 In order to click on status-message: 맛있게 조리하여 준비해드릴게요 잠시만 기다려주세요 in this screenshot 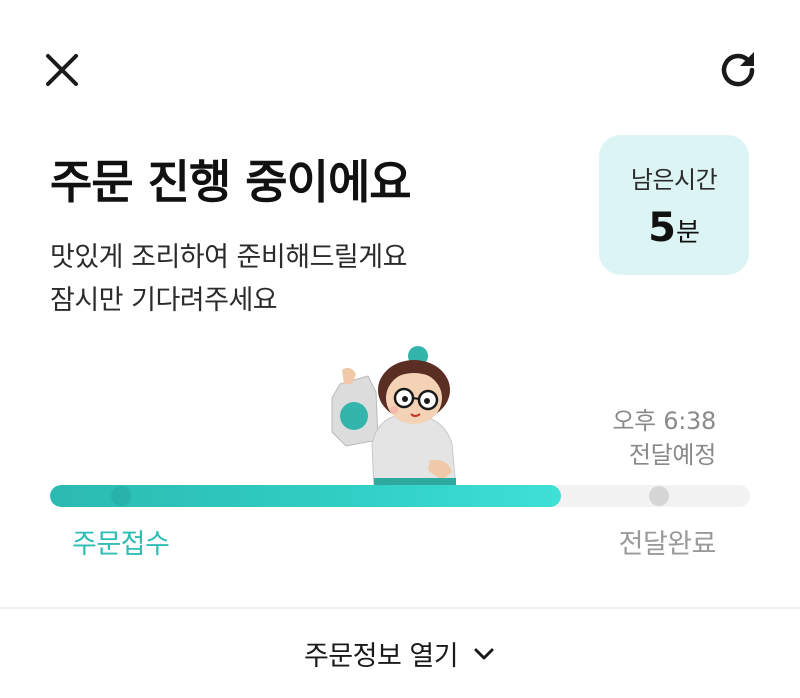, I will do `click(228, 279)`.